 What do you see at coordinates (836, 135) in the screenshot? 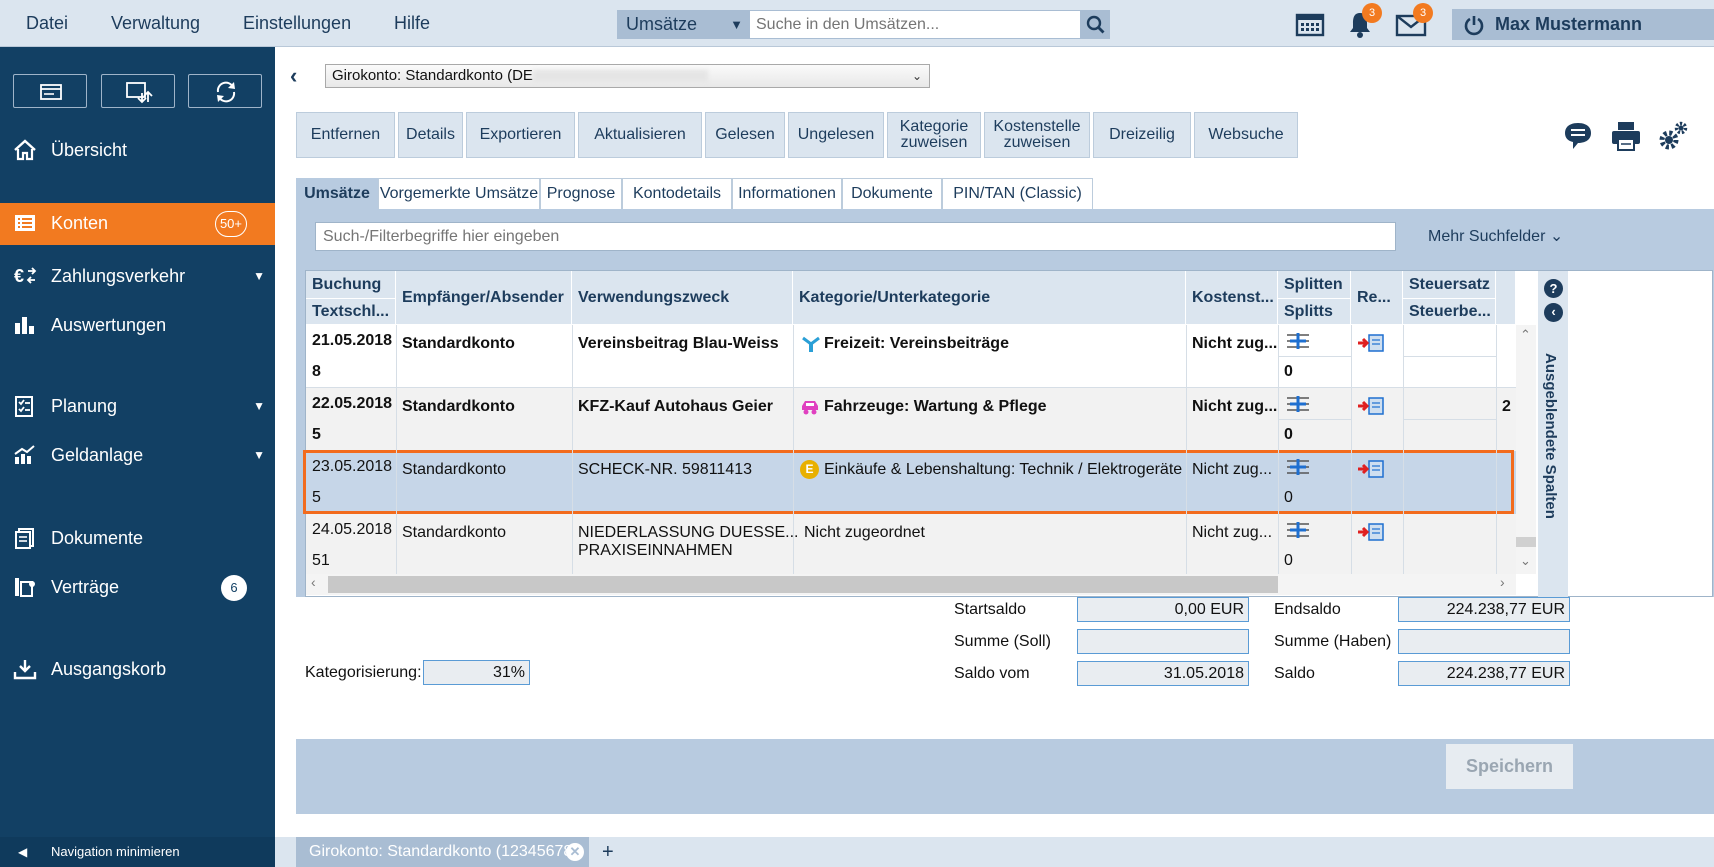
I see `mark-unread-button: Ungelesen` at bounding box center [836, 135].